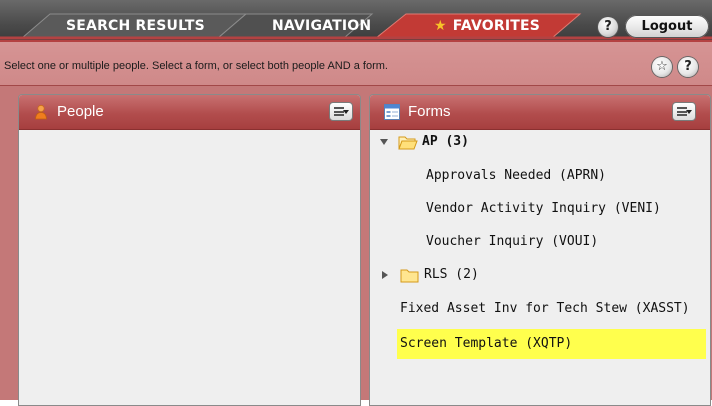 This screenshot has width=712, height=406. I want to click on tab-search-results: SEARCH RESULTS, so click(135, 26).